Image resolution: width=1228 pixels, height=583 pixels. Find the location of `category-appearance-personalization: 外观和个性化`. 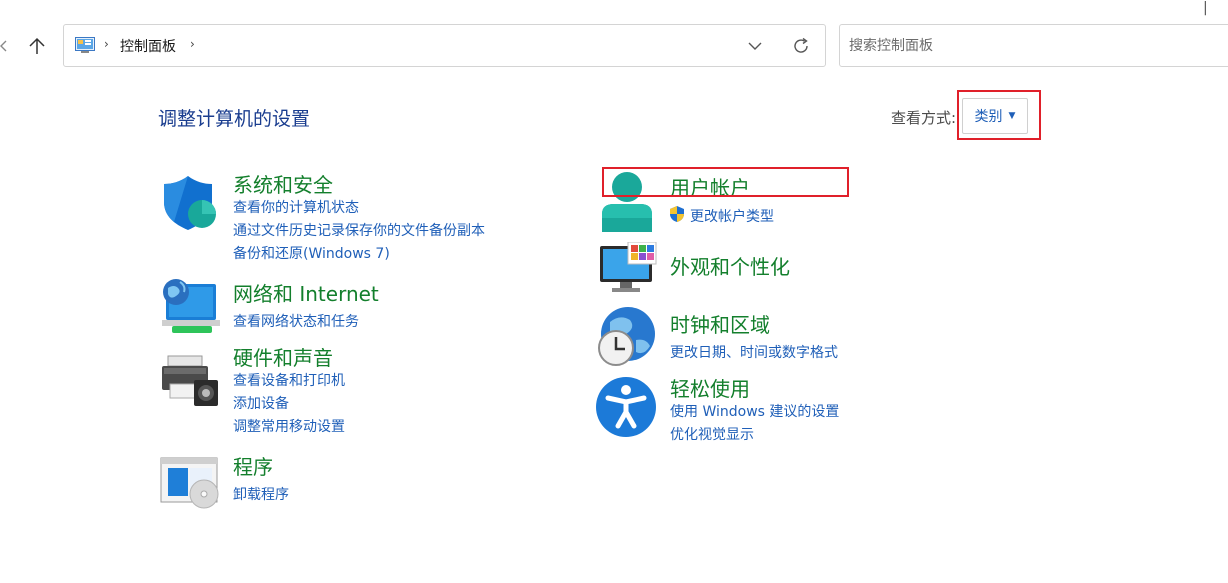

category-appearance-personalization: 外观和个性化 is located at coordinates (730, 265).